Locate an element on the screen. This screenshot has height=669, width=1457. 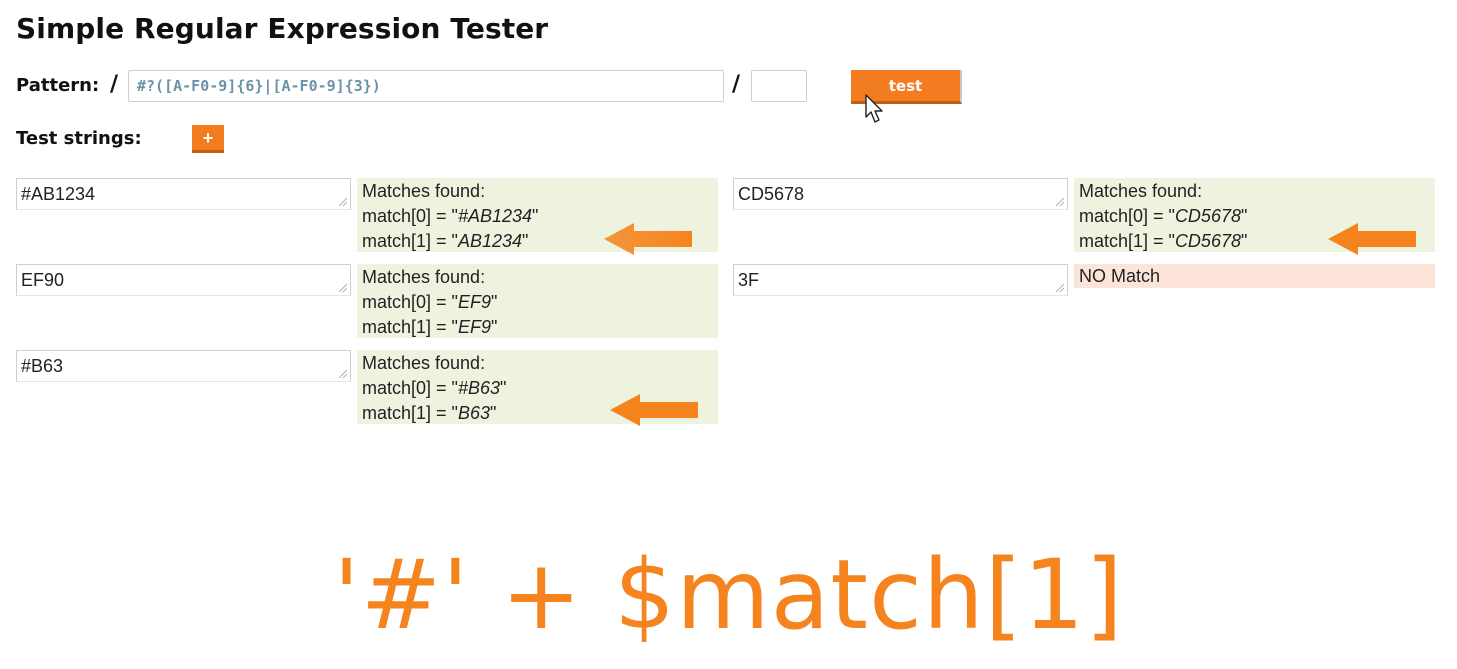
match-line: match[1] = "EF9" is located at coordinates (430, 327).